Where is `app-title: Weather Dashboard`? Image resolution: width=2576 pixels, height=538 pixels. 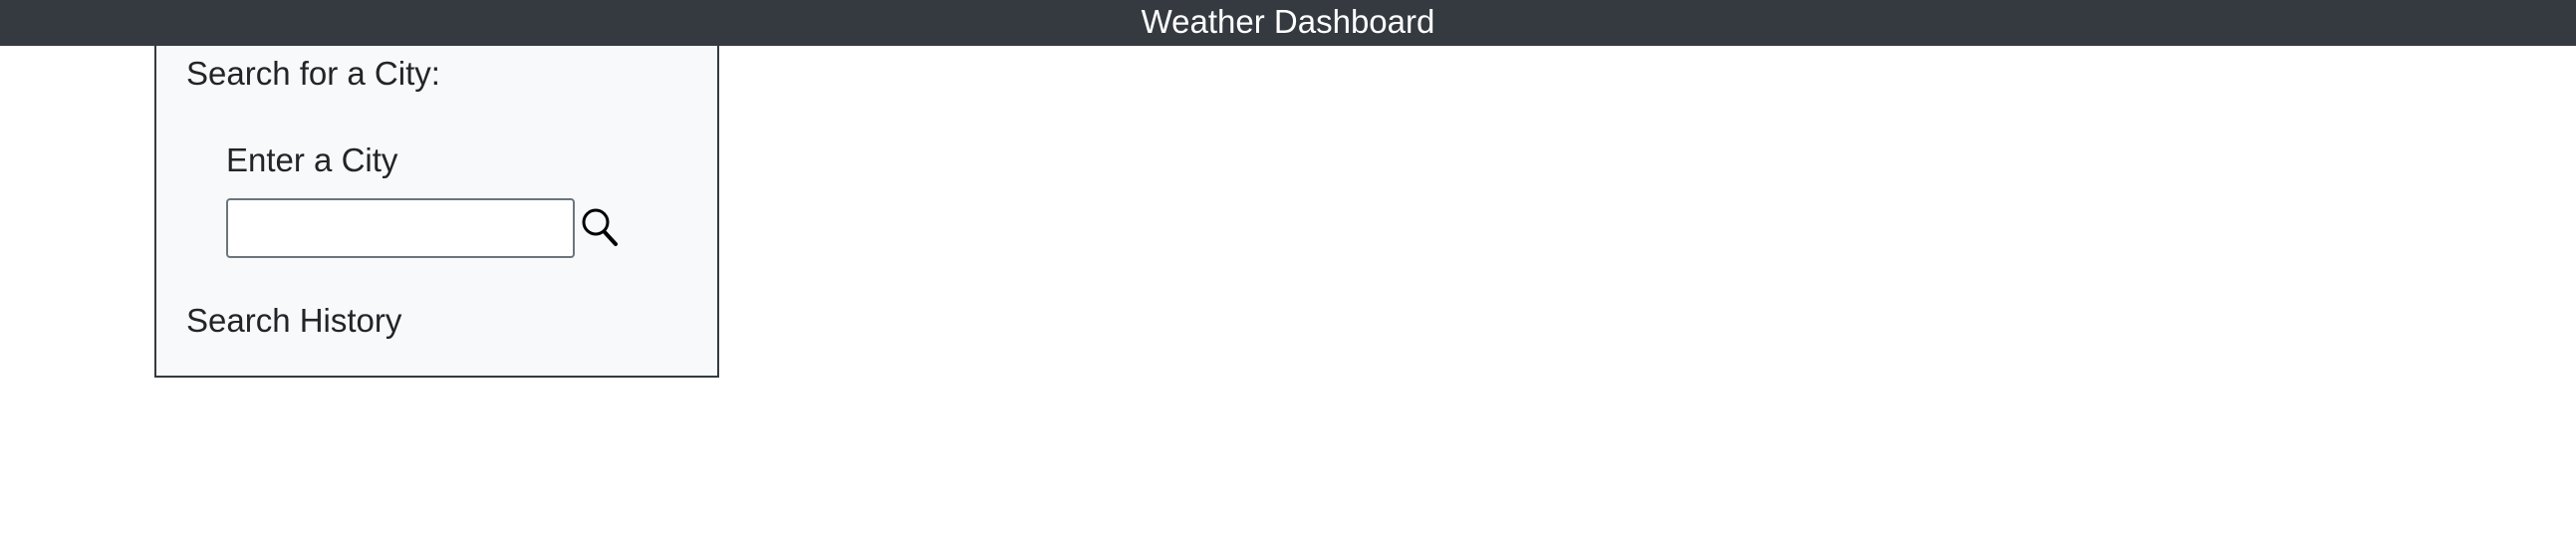
app-title: Weather Dashboard is located at coordinates (1288, 21).